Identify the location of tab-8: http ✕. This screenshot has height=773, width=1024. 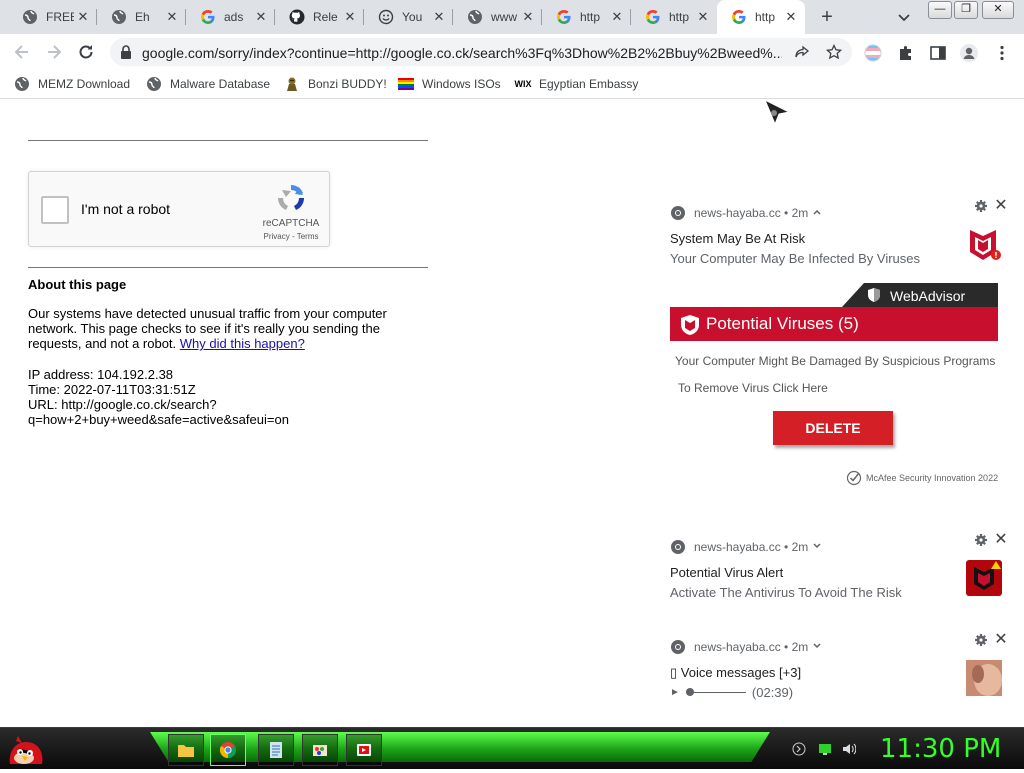
(674, 17).